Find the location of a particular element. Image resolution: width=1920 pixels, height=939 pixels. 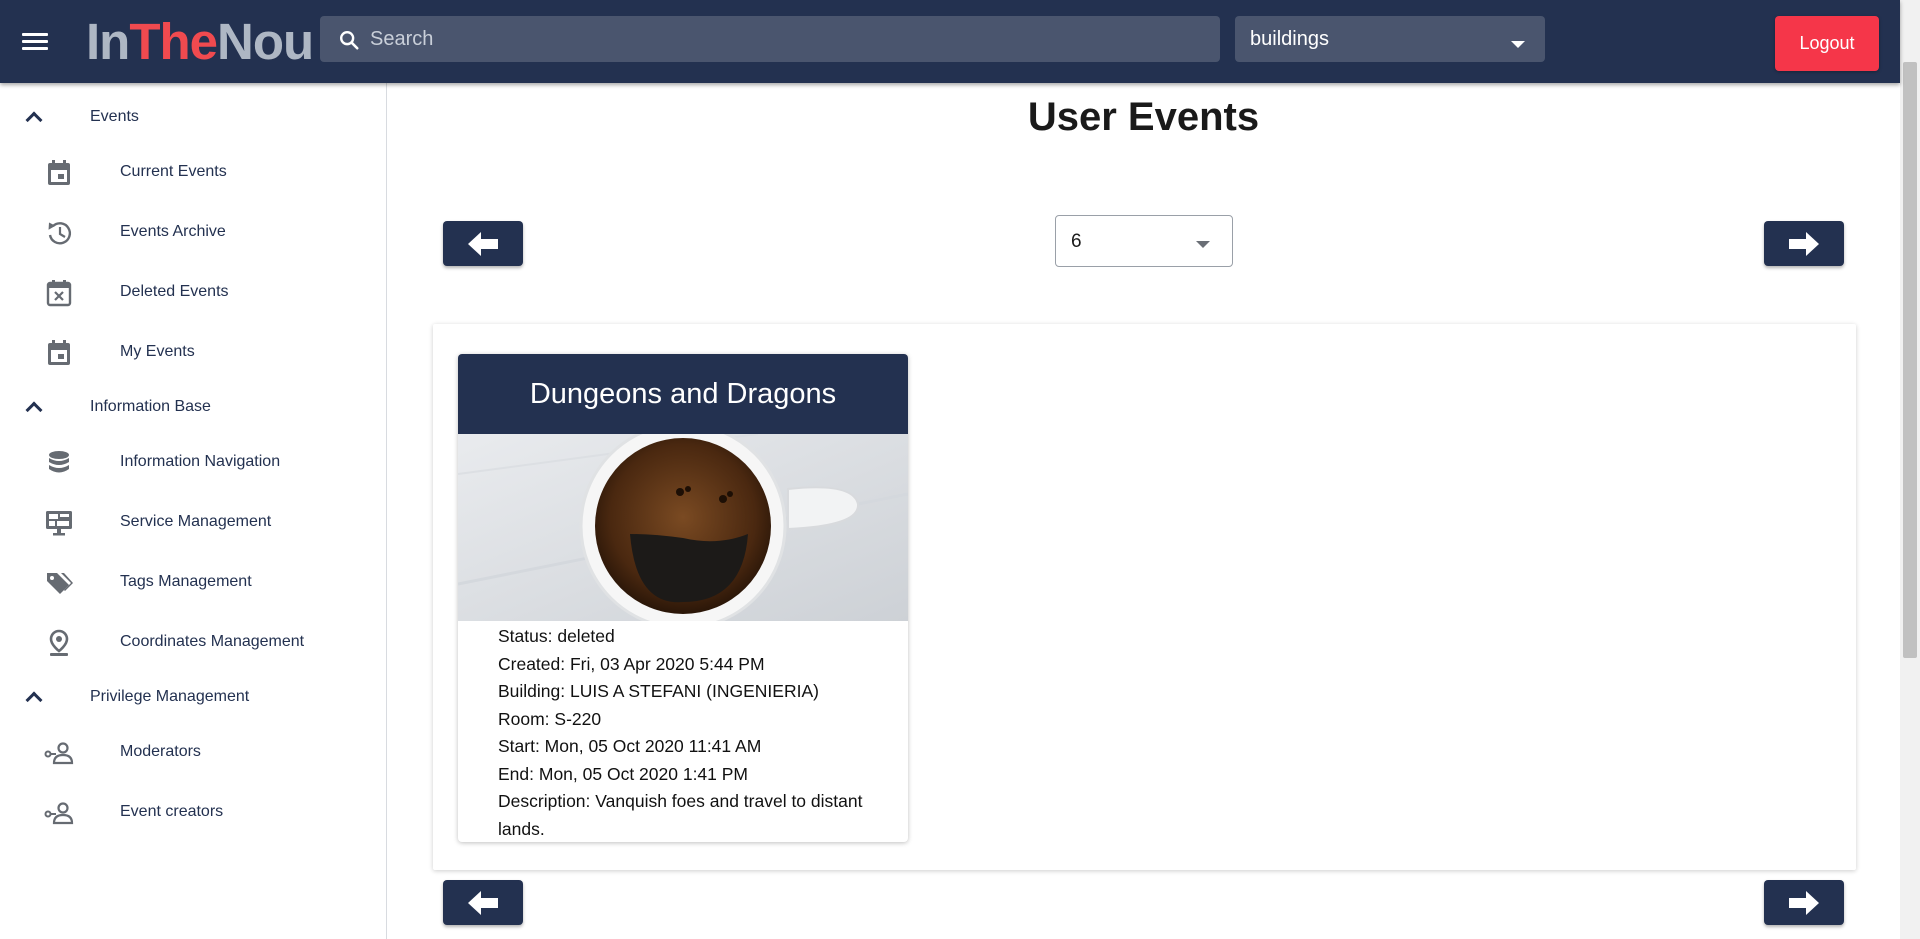

top-bar: InTheNou buildings Logout is located at coordinates (950, 41).